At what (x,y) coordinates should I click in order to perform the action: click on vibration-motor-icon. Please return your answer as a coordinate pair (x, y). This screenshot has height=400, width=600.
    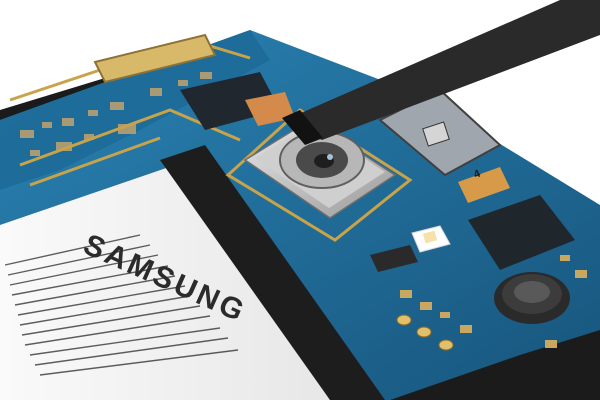
    Looking at the image, I should click on (532, 298).